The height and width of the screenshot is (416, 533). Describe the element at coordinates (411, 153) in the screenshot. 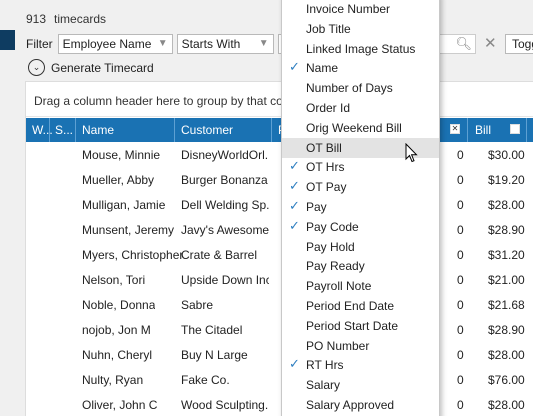

I see `mouse-cursor-icon` at that location.